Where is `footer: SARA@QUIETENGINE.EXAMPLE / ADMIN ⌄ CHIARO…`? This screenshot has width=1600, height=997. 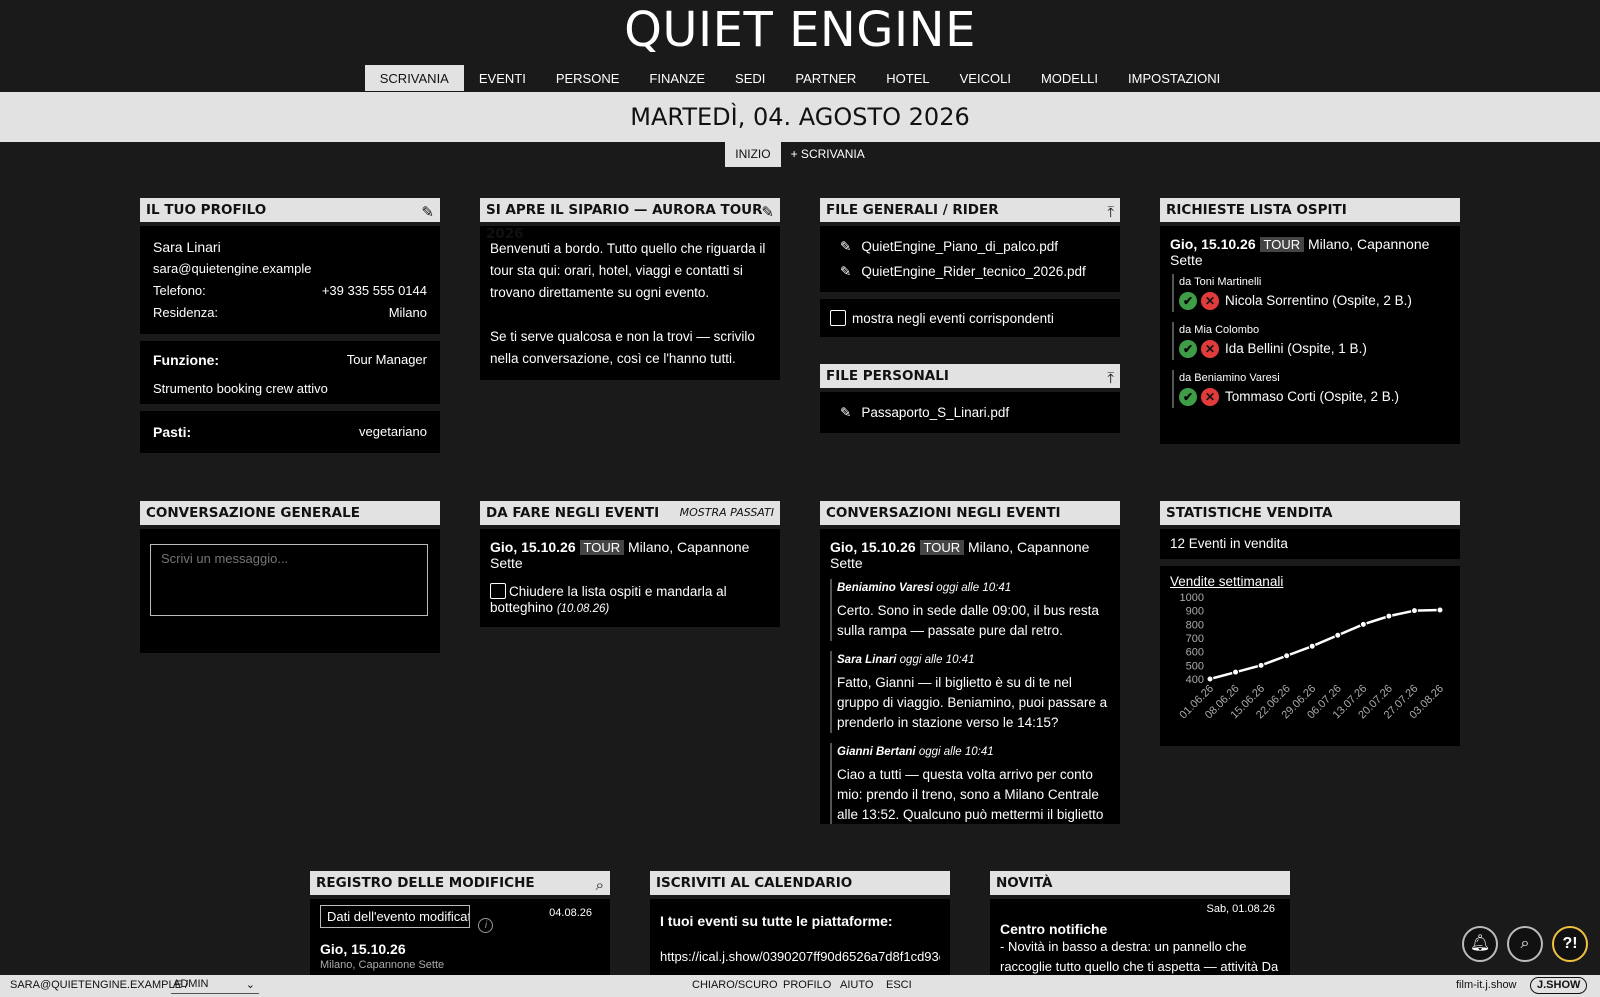 footer: SARA@QUIETENGINE.EXAMPLE / ADMIN ⌄ CHIARO… is located at coordinates (800, 986).